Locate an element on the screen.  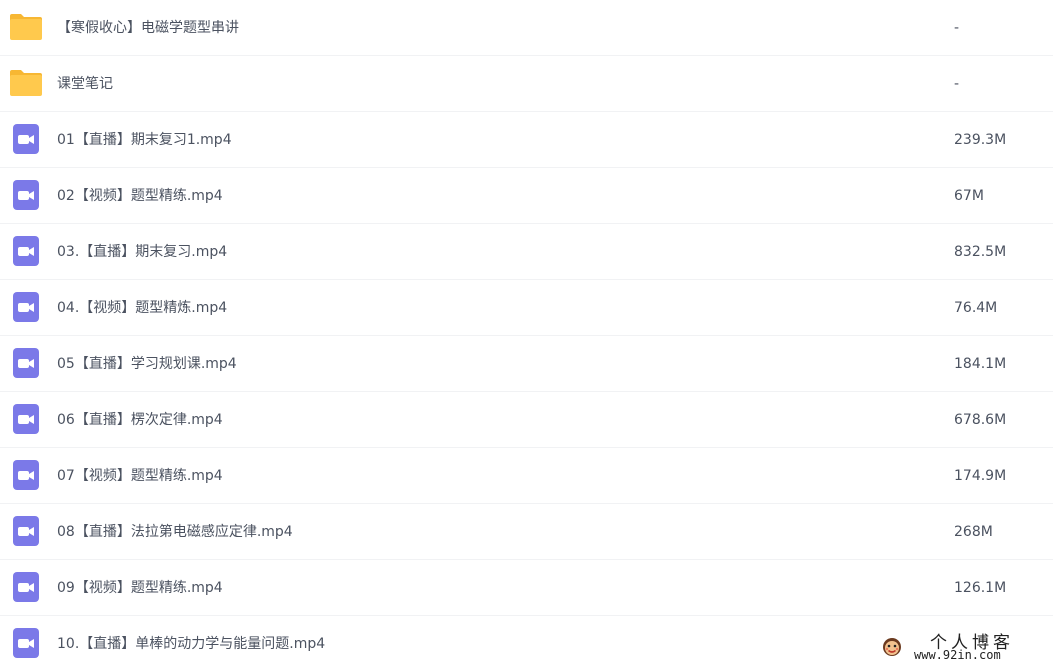
file-row: 08【直播】法拉第电磁感应定律.mp4 268M is located at coordinates (526, 532).